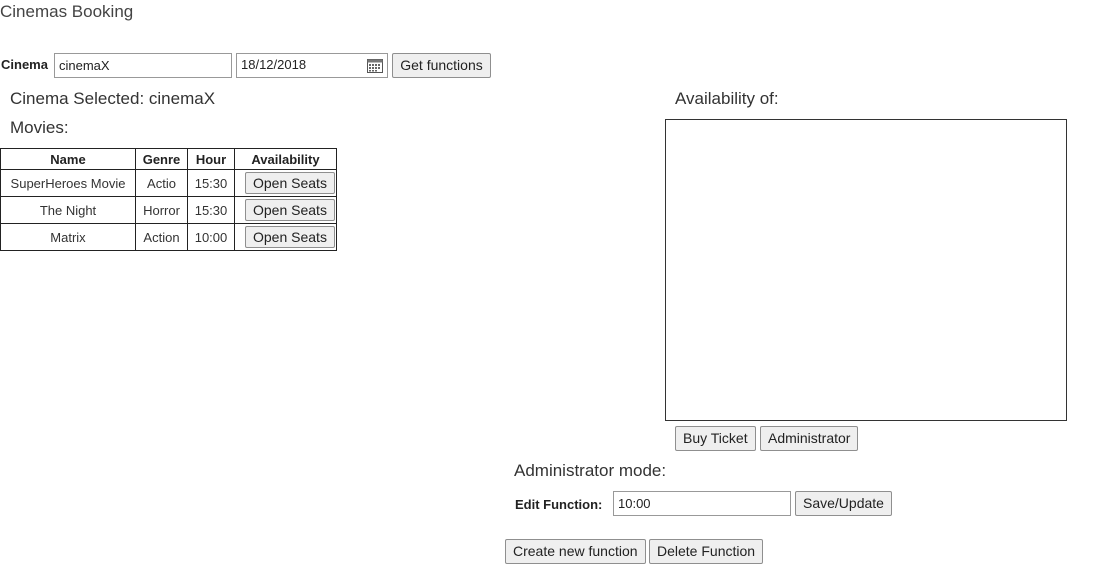 The image size is (1102, 586). What do you see at coordinates (68, 210) in the screenshot?
I see `movie-name-cell: The Night` at bounding box center [68, 210].